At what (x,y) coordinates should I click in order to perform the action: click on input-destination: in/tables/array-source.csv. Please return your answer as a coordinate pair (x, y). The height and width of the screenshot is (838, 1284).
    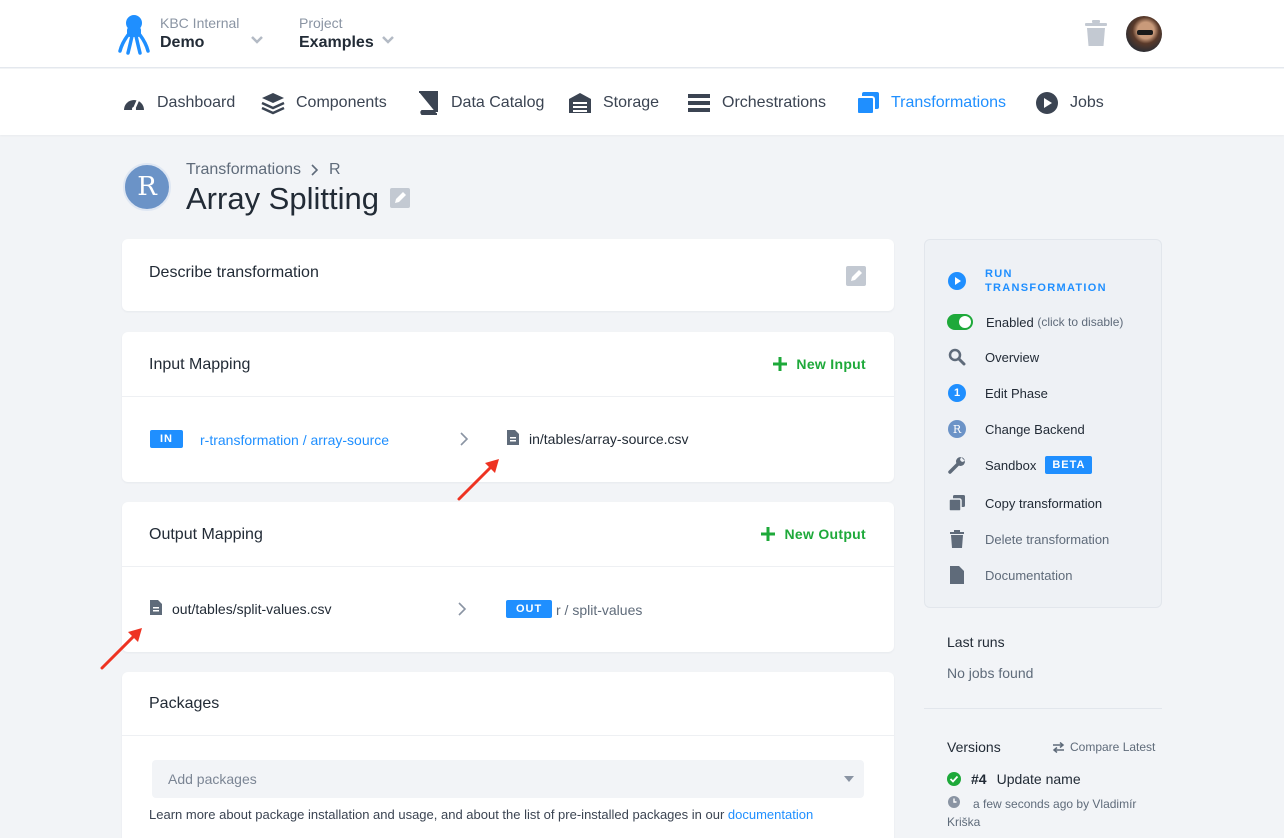
    Looking at the image, I should click on (609, 439).